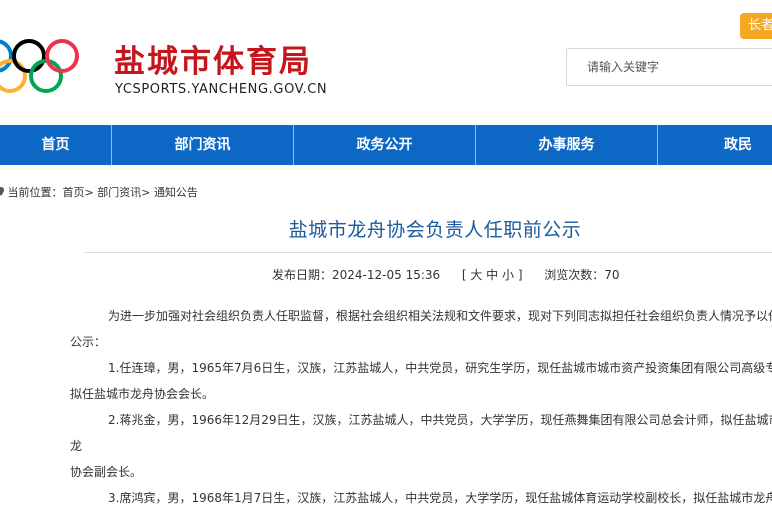  I want to click on site-domain: YCSPORTS.YANCHENG.GOV.CN, so click(221, 89).